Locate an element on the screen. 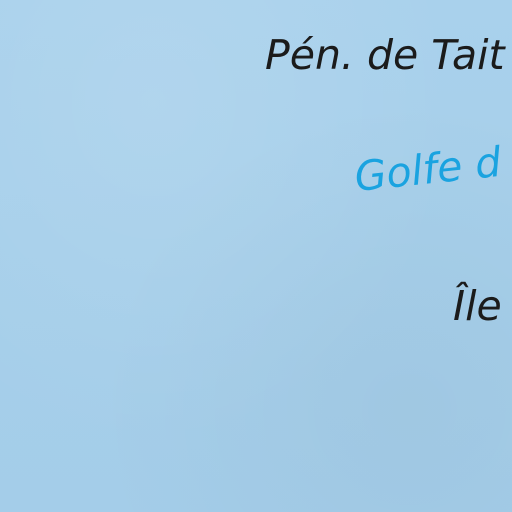 The image size is (512, 512). gulf-label: Golfe d is located at coordinates (428, 169).